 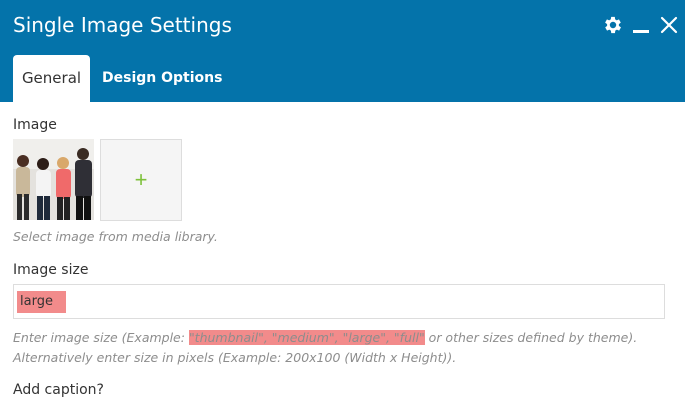 I want to click on tab-general: General, so click(x=51, y=78).